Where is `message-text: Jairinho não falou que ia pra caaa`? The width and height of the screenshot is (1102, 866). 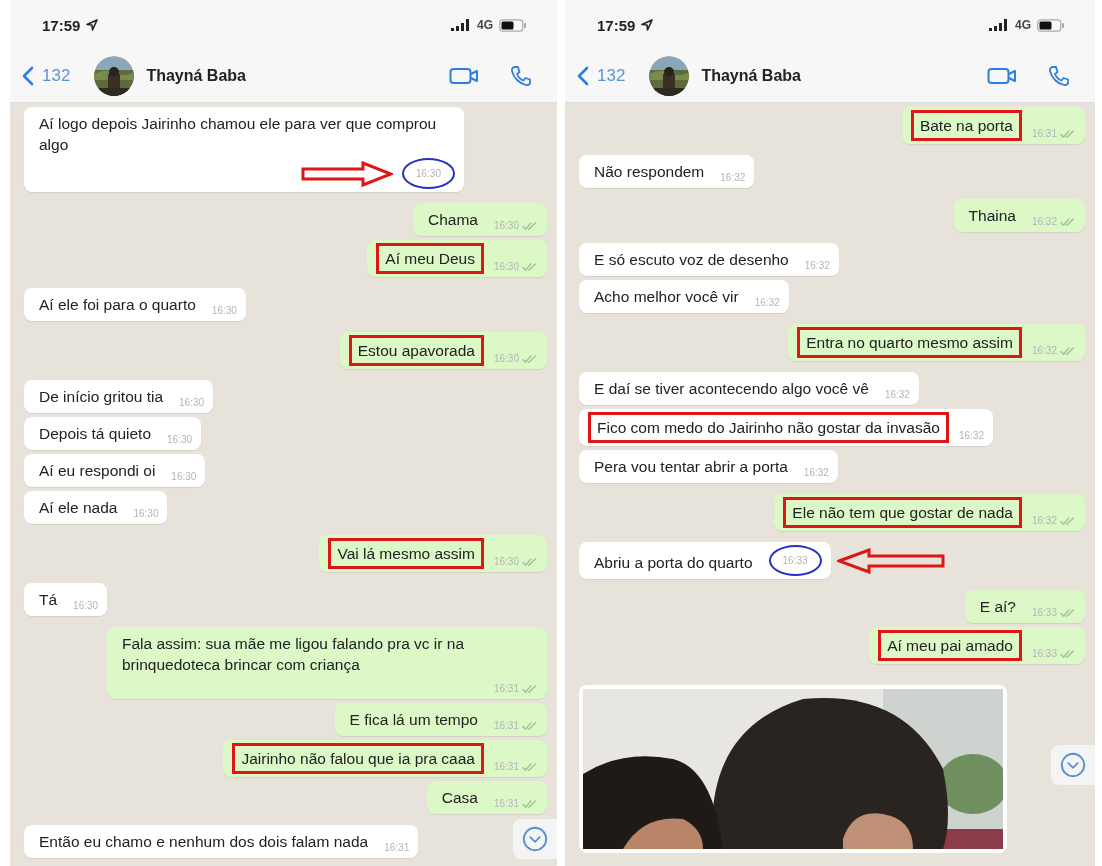 message-text: Jairinho não falou que ia pra caaa is located at coordinates (358, 758).